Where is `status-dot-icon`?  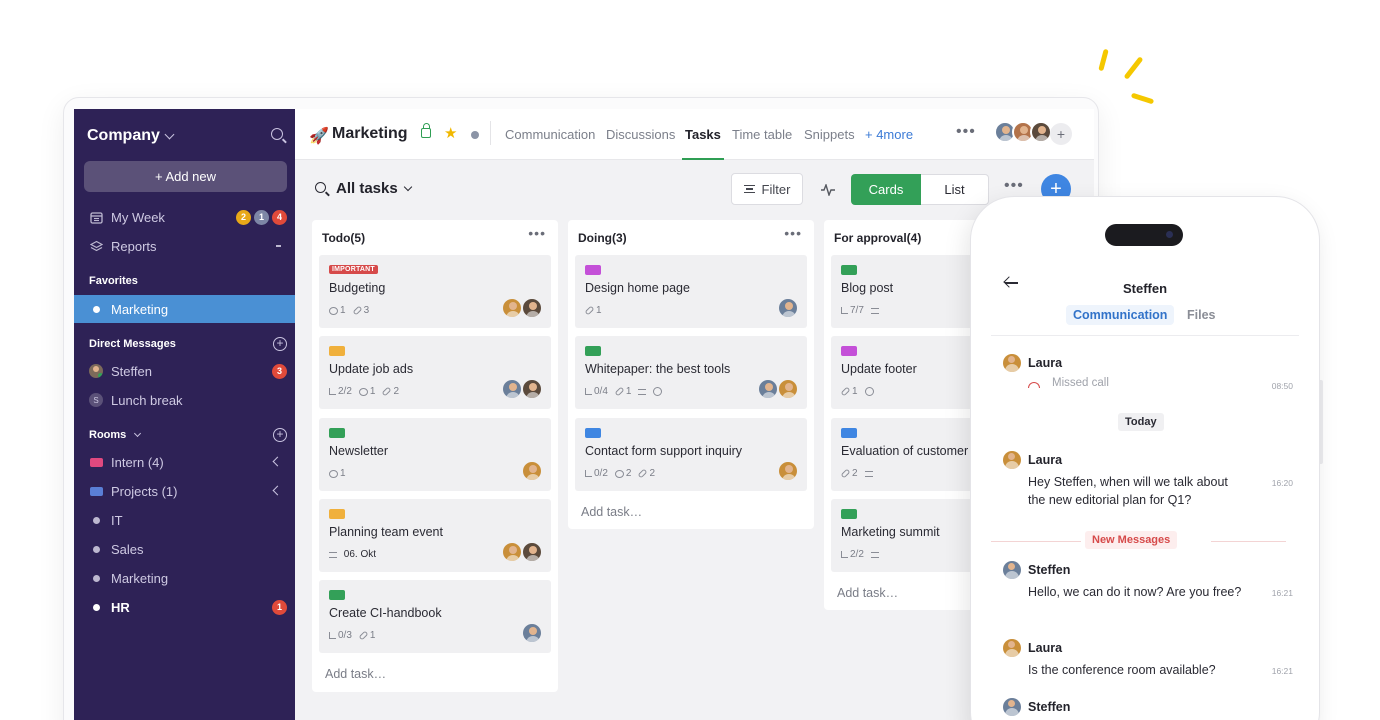 status-dot-icon is located at coordinates (475, 135).